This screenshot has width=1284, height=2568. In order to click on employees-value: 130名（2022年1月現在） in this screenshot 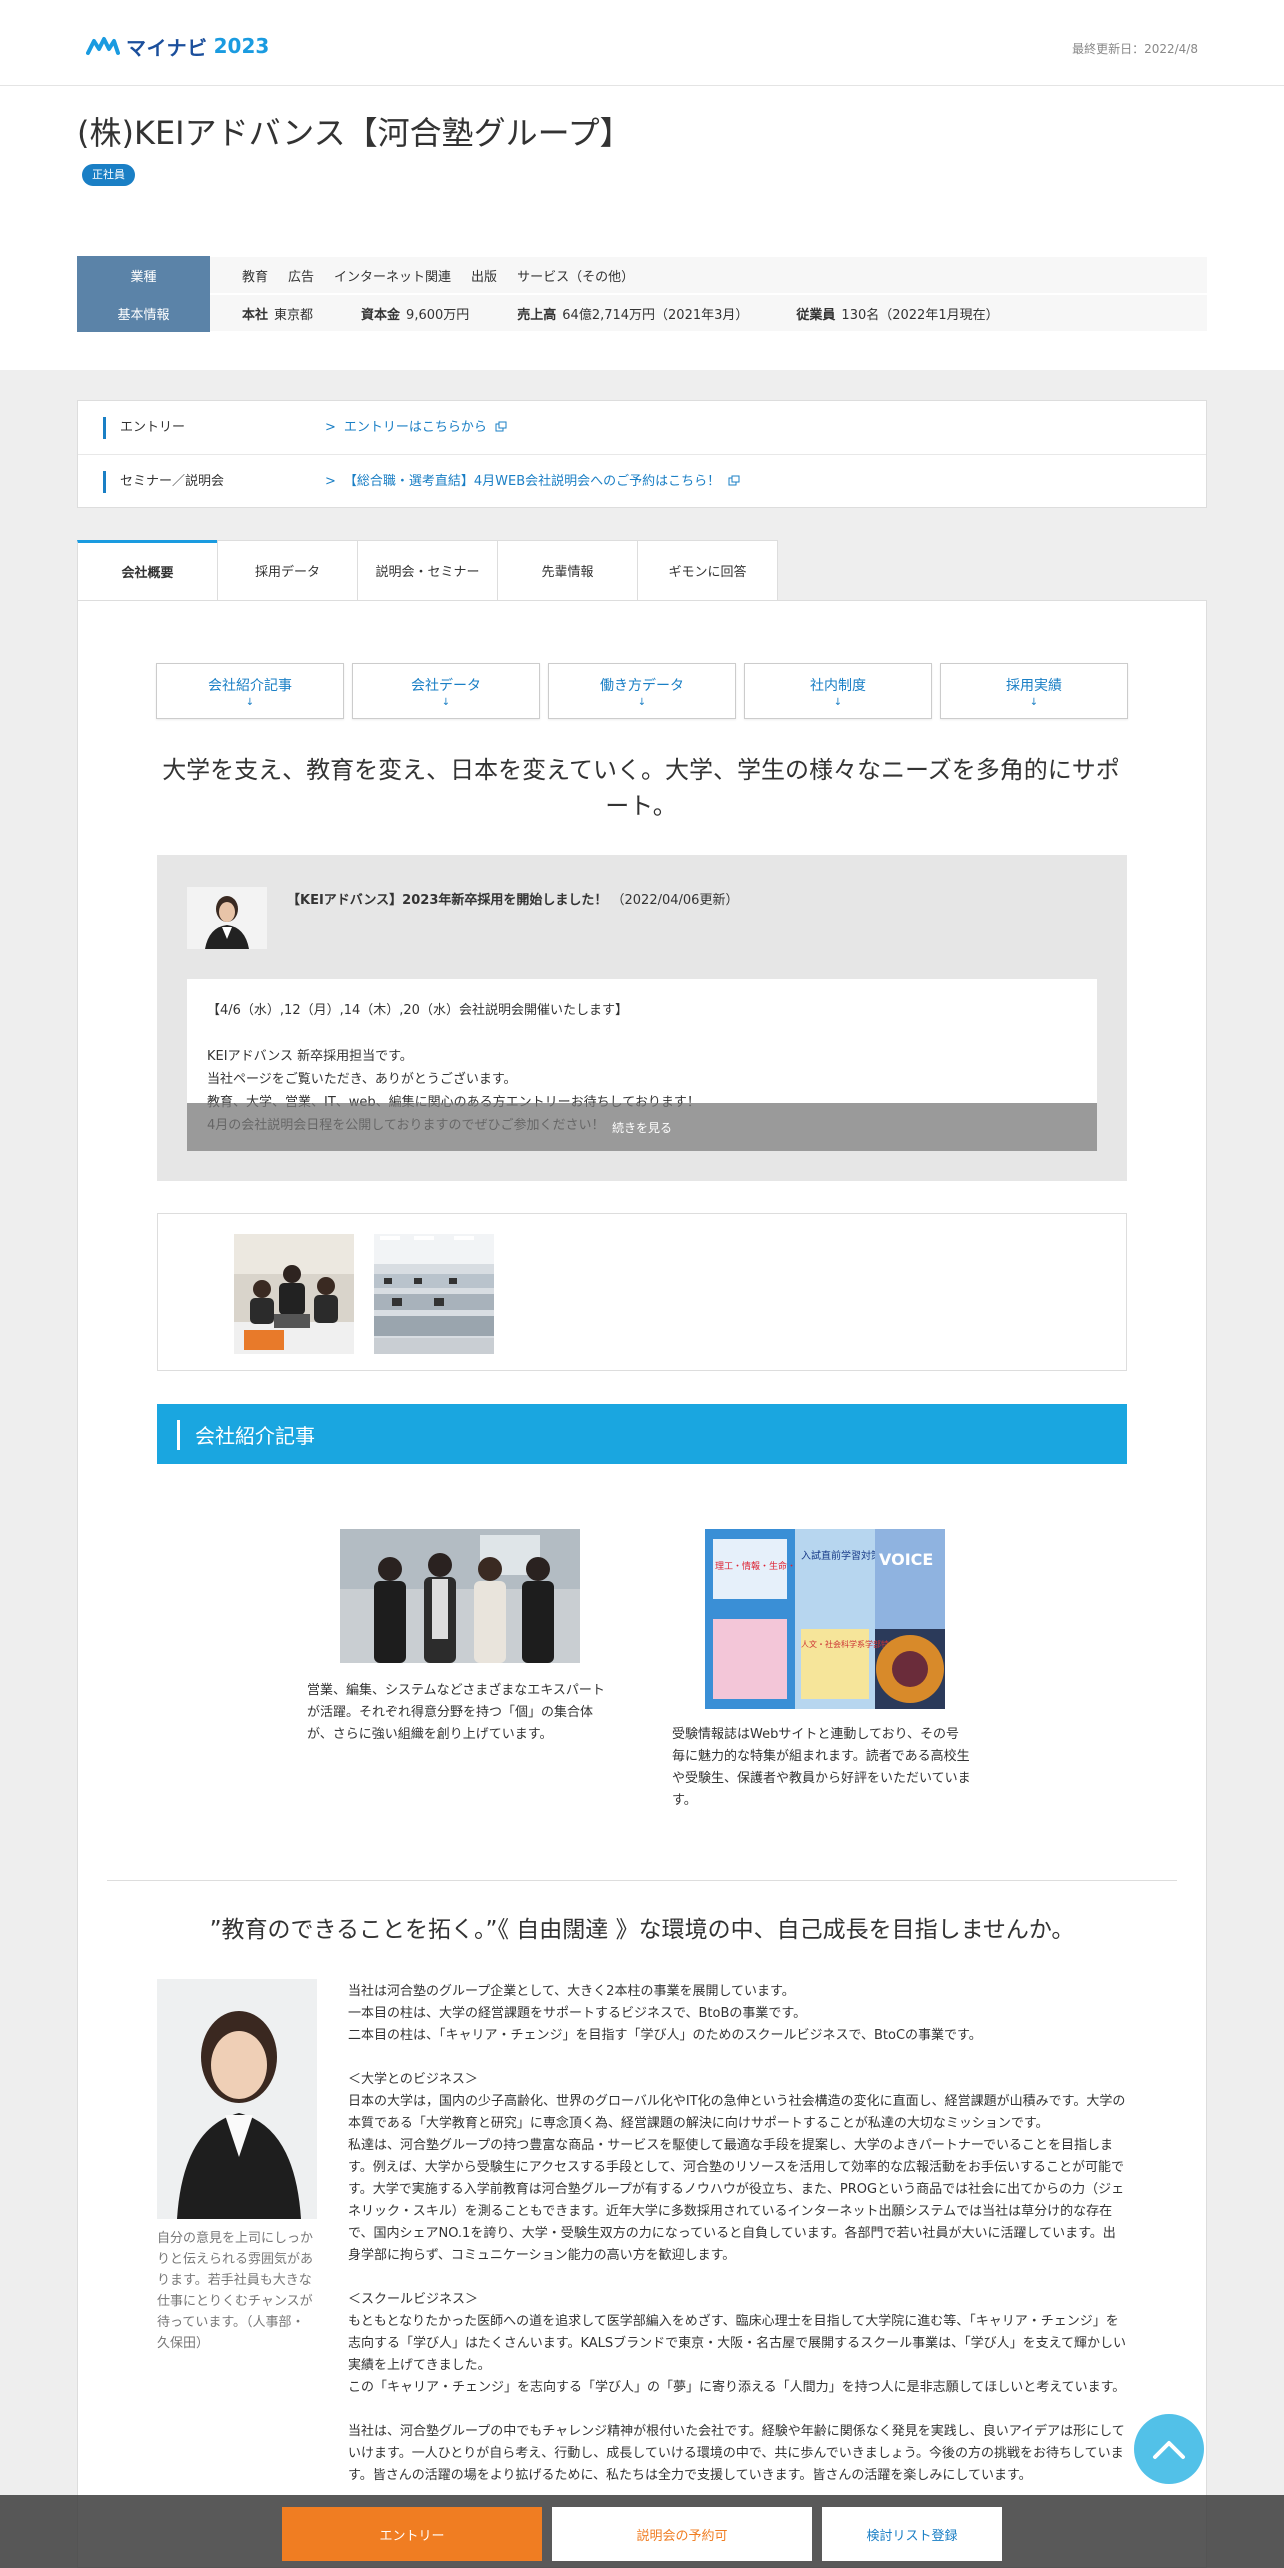, I will do `click(920, 315)`.